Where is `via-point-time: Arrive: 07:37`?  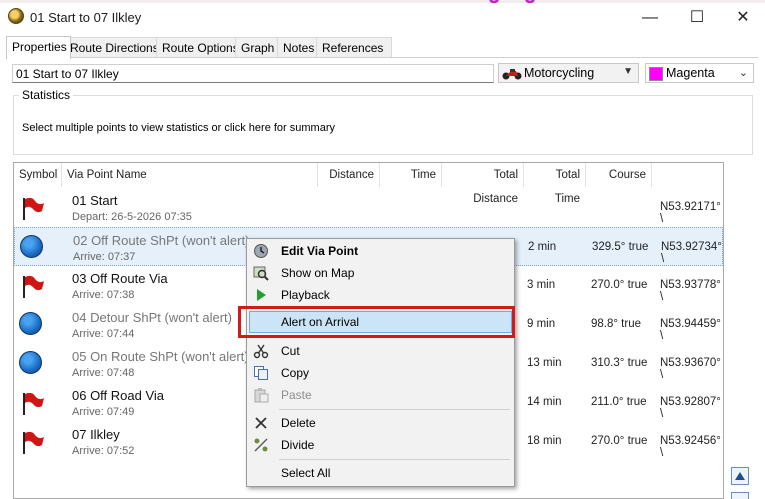 via-point-time: Arrive: 07:37 is located at coordinates (104, 257).